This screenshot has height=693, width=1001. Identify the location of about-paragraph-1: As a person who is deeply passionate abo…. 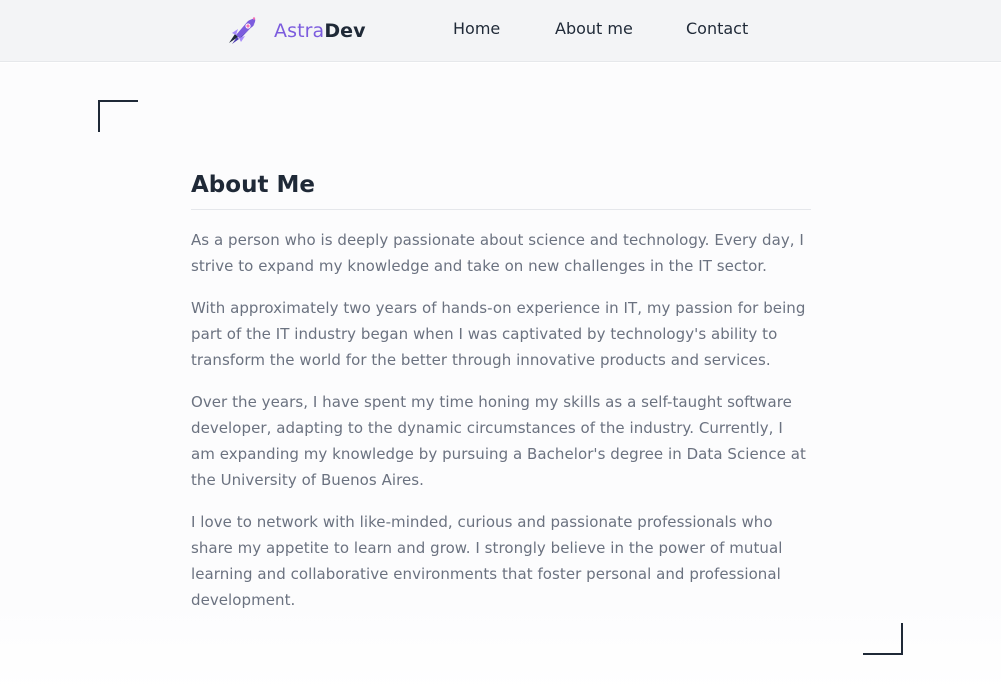
(497, 253).